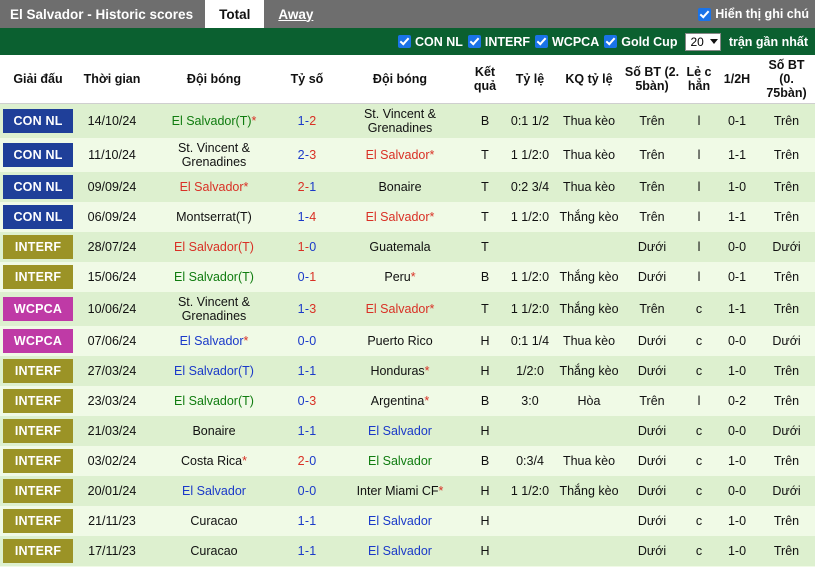  Describe the element at coordinates (430, 42) in the screenshot. I see `filter-con-nl: CON NL` at that location.